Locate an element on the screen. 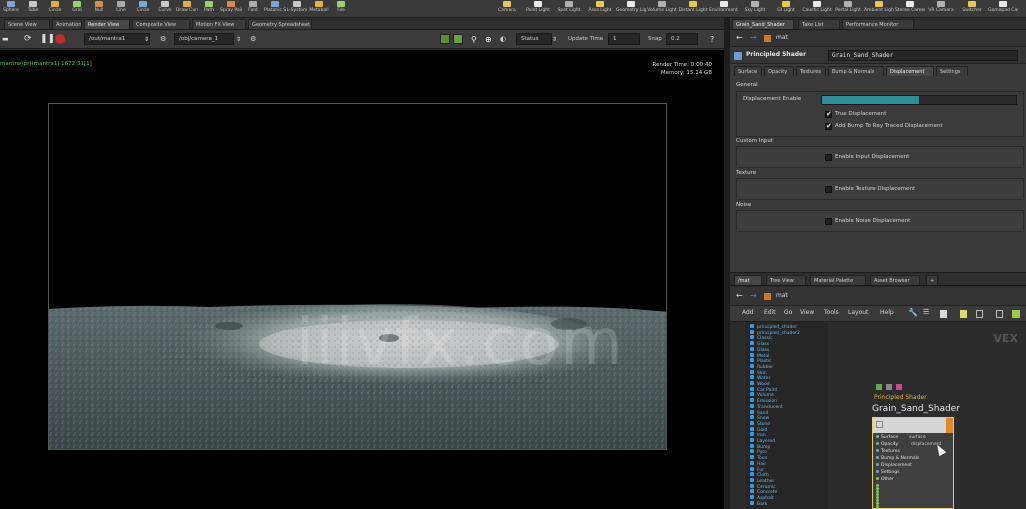 This screenshot has width=1026, height=509. parameter-tab: Settings is located at coordinates (952, 71).